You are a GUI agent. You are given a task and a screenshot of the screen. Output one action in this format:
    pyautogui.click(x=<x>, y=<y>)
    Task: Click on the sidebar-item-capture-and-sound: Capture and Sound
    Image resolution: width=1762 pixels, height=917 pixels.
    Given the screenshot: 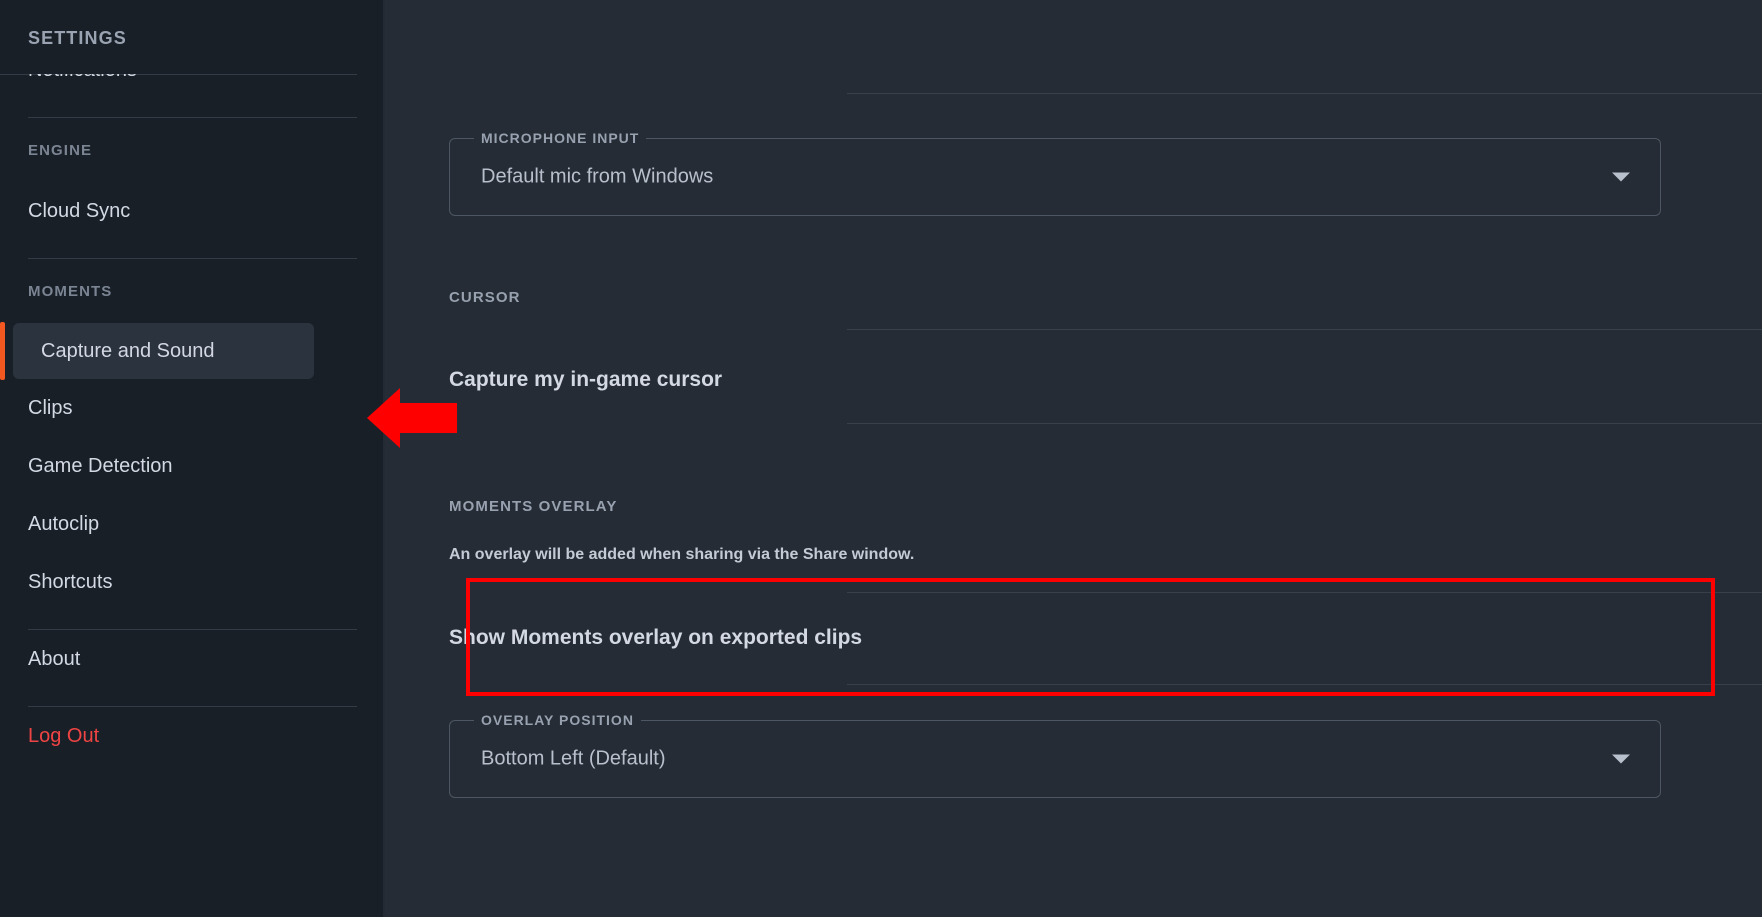 What is the action you would take?
    pyautogui.click(x=157, y=351)
    